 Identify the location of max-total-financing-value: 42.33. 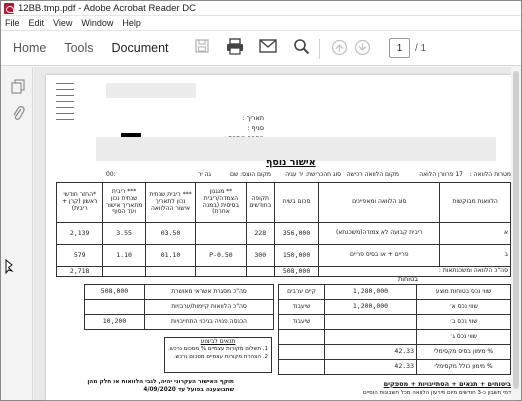
(370, 367).